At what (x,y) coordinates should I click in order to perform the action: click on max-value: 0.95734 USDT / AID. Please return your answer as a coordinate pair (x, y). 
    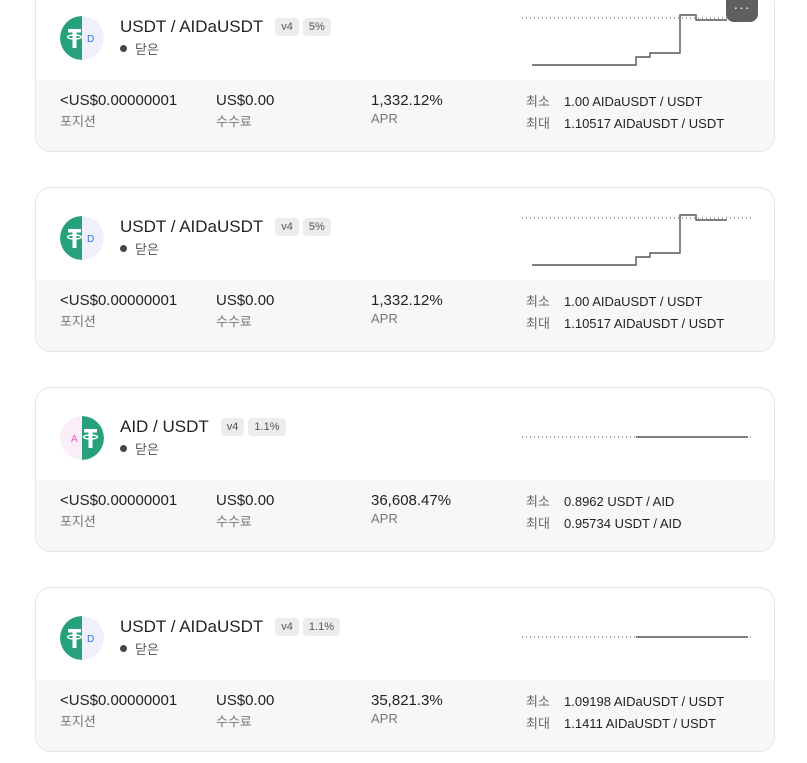
    Looking at the image, I should click on (623, 523).